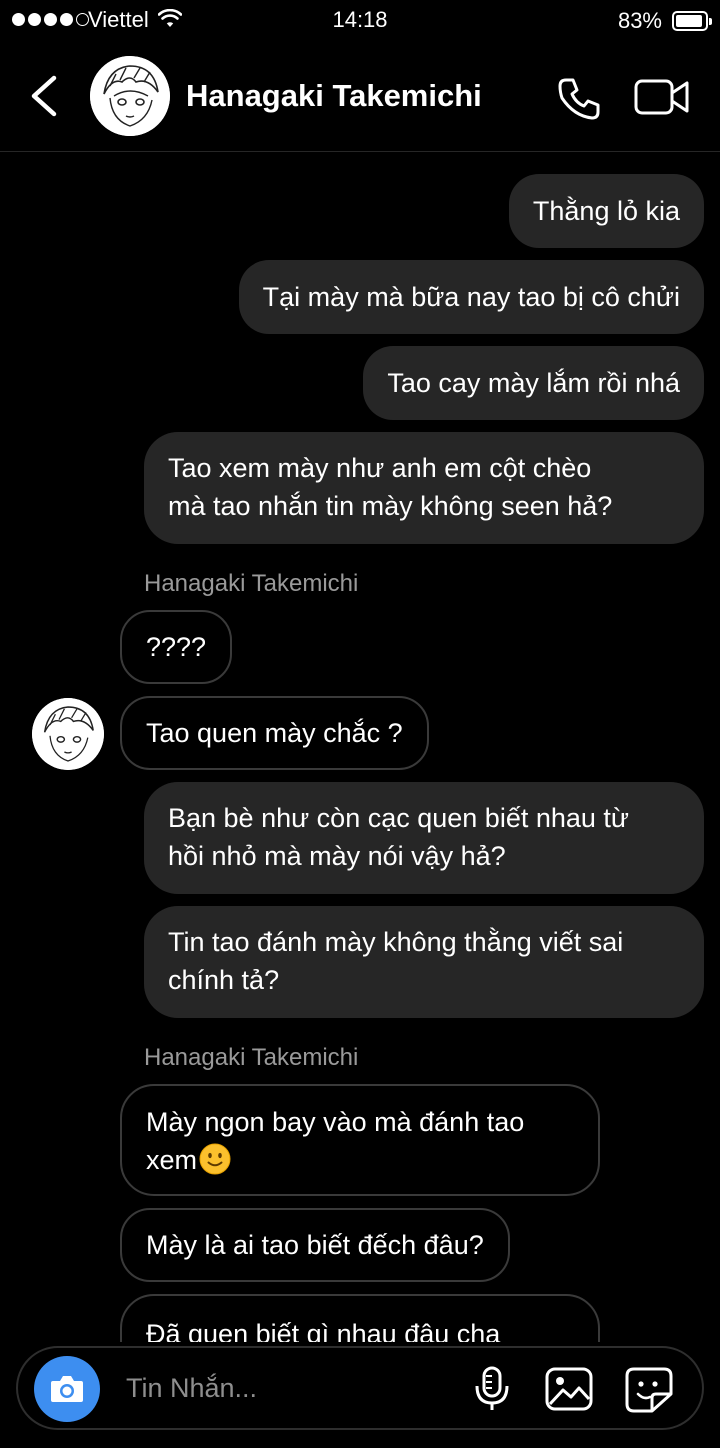 The width and height of the screenshot is (720, 1448). What do you see at coordinates (335, 1141) in the screenshot?
I see `message-text: Mày ngon bay vào mà đánh tao xem` at bounding box center [335, 1141].